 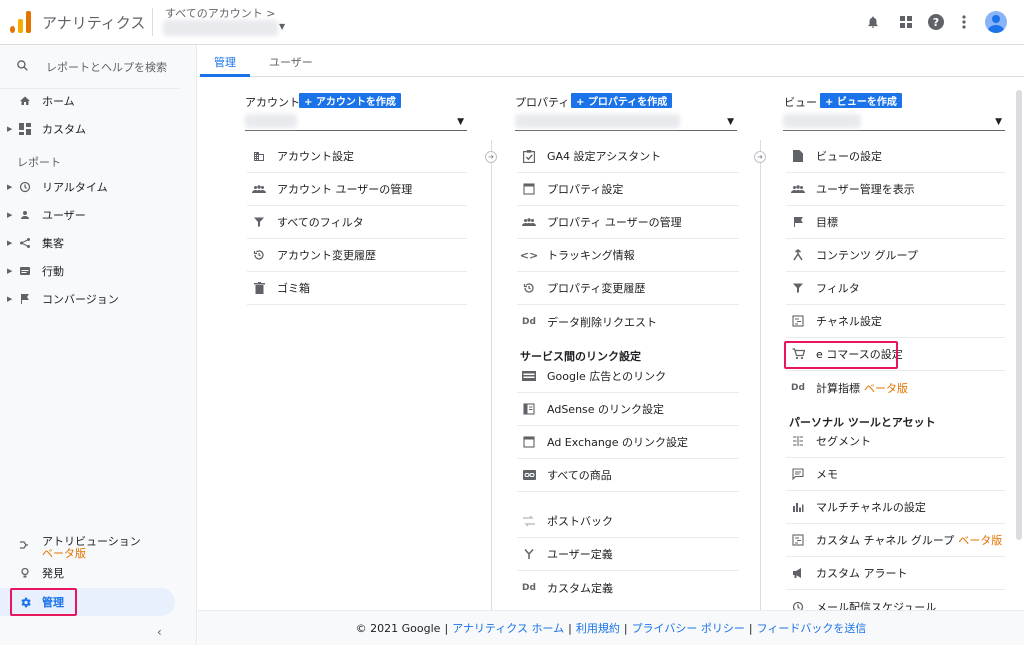 What do you see at coordinates (895, 156) in the screenshot?
I see `view-settings-item: ビューの設定` at bounding box center [895, 156].